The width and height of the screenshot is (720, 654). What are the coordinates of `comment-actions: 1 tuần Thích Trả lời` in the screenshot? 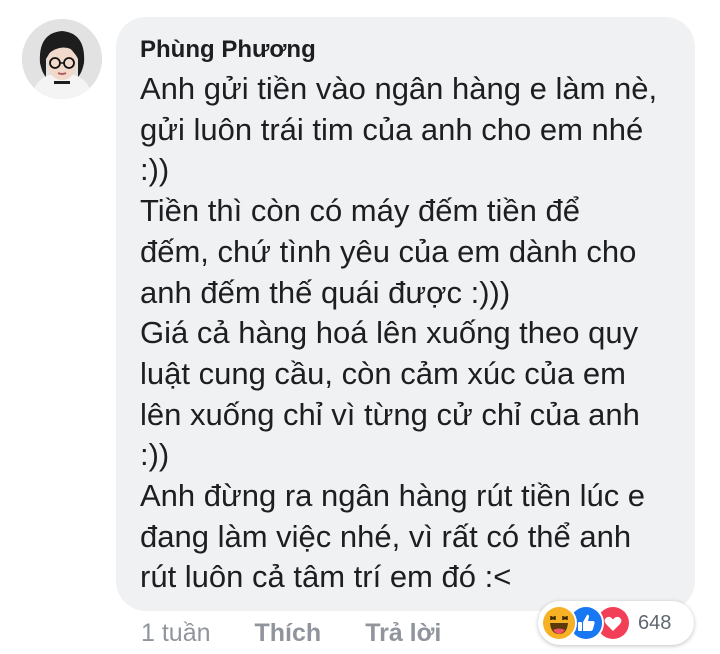 It's located at (291, 633).